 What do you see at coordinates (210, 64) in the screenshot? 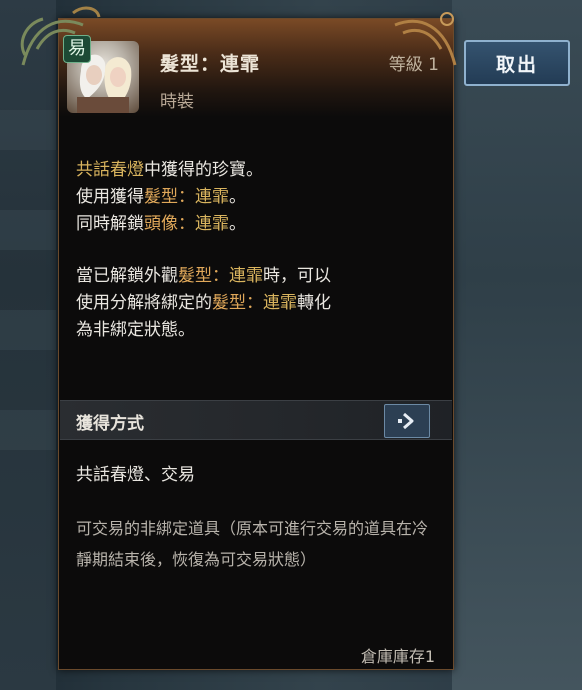
I see `item-name: 髮型：連霏` at bounding box center [210, 64].